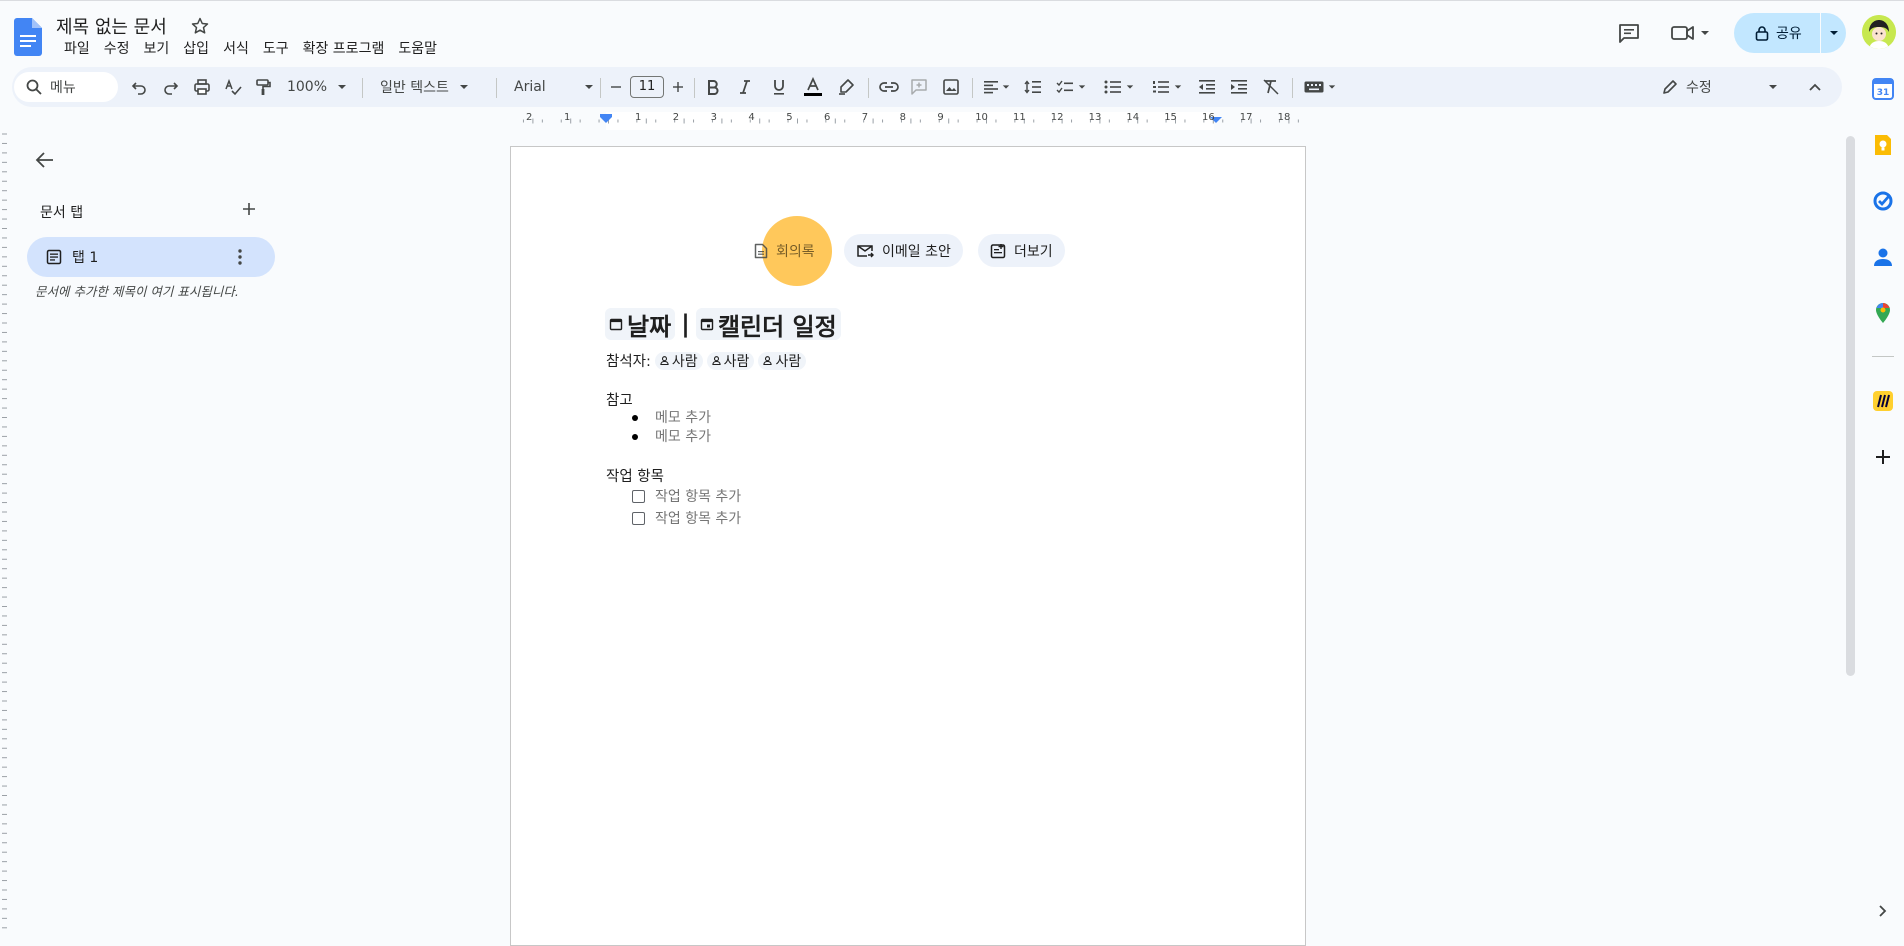  I want to click on bulleted-list-icon, so click(1112, 87).